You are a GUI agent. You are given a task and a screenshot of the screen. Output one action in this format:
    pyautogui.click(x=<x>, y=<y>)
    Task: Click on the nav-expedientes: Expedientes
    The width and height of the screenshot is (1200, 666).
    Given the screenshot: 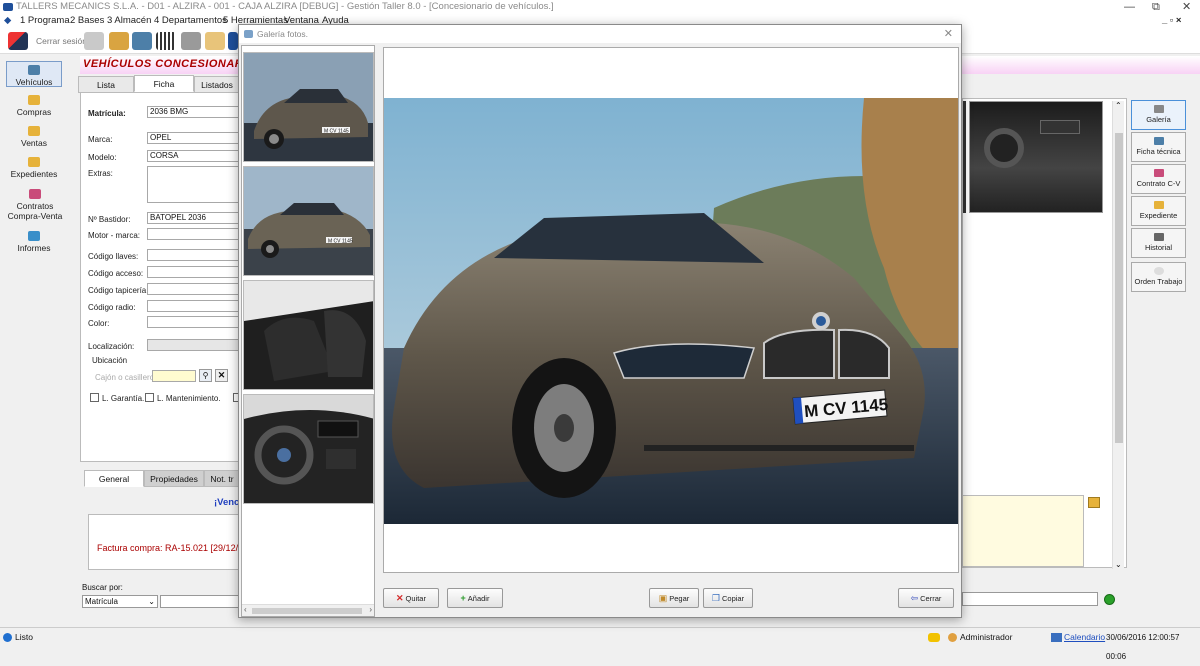 What is the action you would take?
    pyautogui.click(x=34, y=168)
    